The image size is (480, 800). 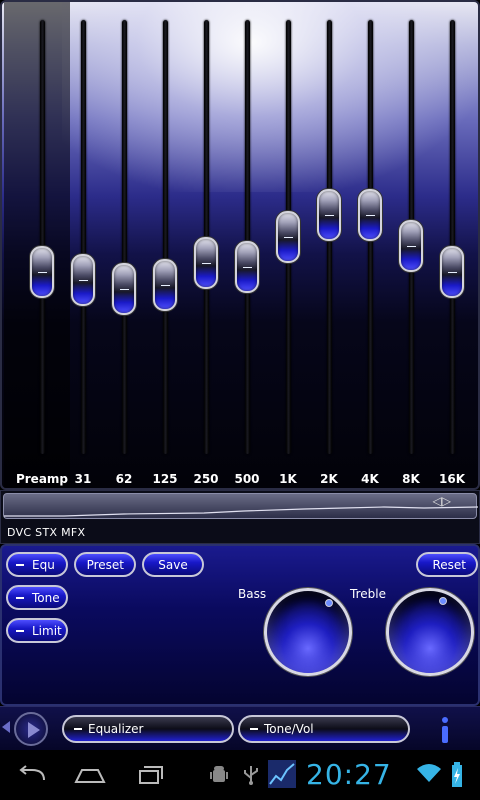 I want to click on back-icon, so click(x=32, y=775).